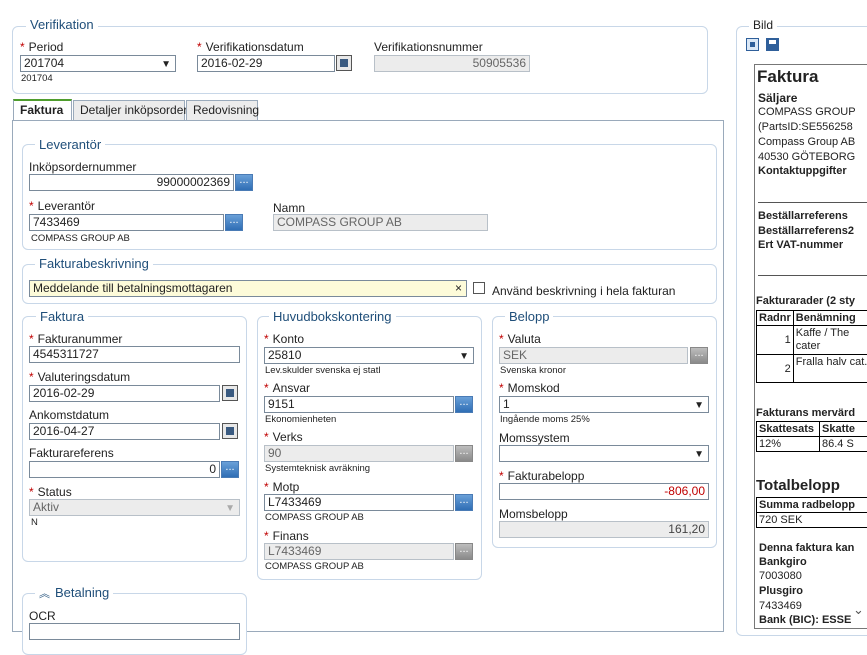 The image size is (867, 655). Describe the element at coordinates (124, 393) in the screenshot. I see `valuteringsdatum-input: 2016-02-29` at that location.